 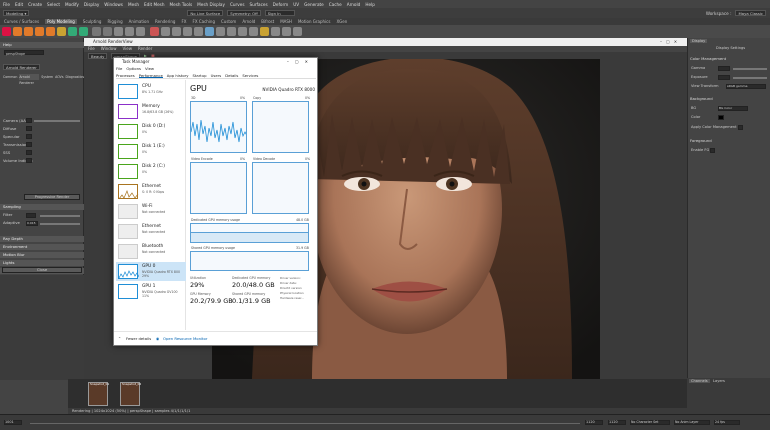 I want to click on workspace-dropdown: Maya Classic, so click(x=750, y=13).